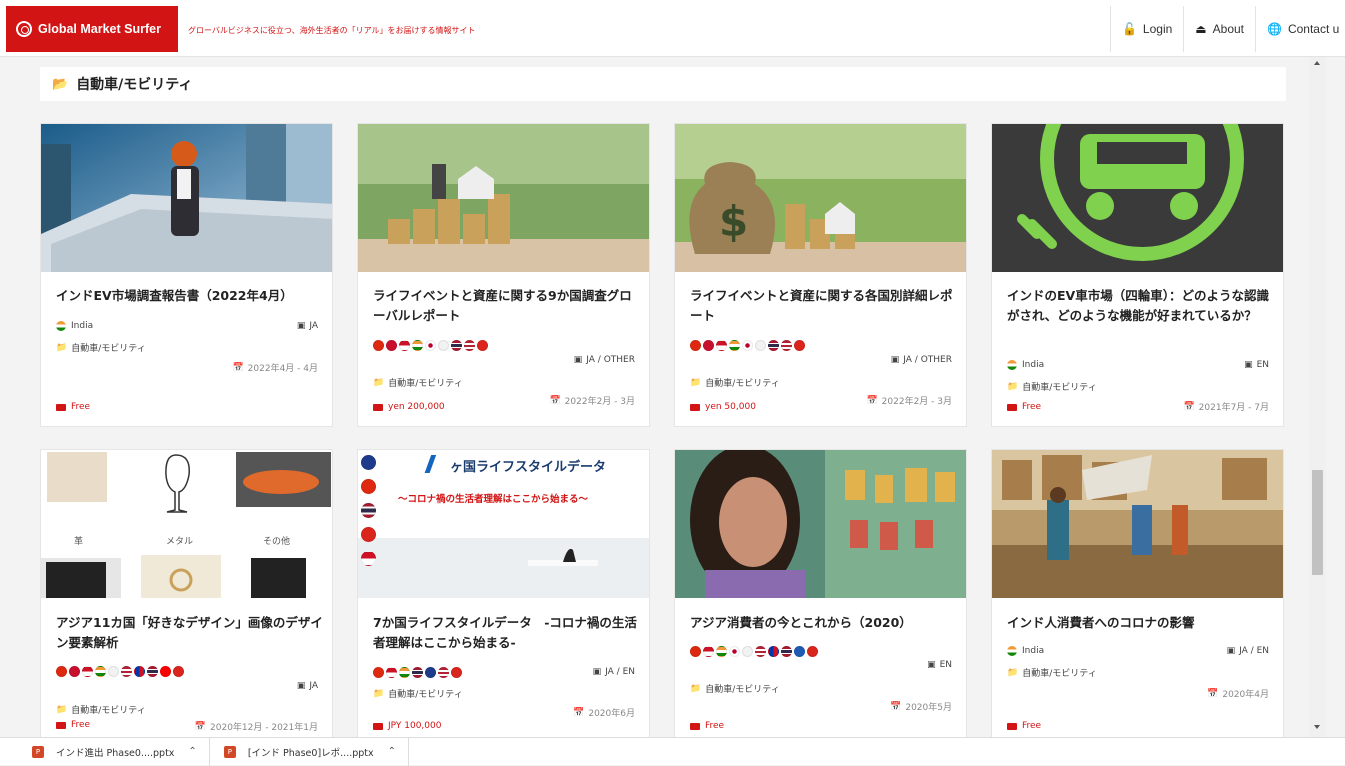 The height and width of the screenshot is (766, 1345). Describe the element at coordinates (1317, 397) in the screenshot. I see `vertical-scrollbar` at that location.